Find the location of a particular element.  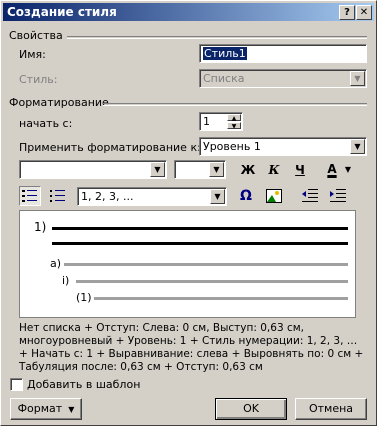

style-type-select: Списка ▼ is located at coordinates (283, 78).